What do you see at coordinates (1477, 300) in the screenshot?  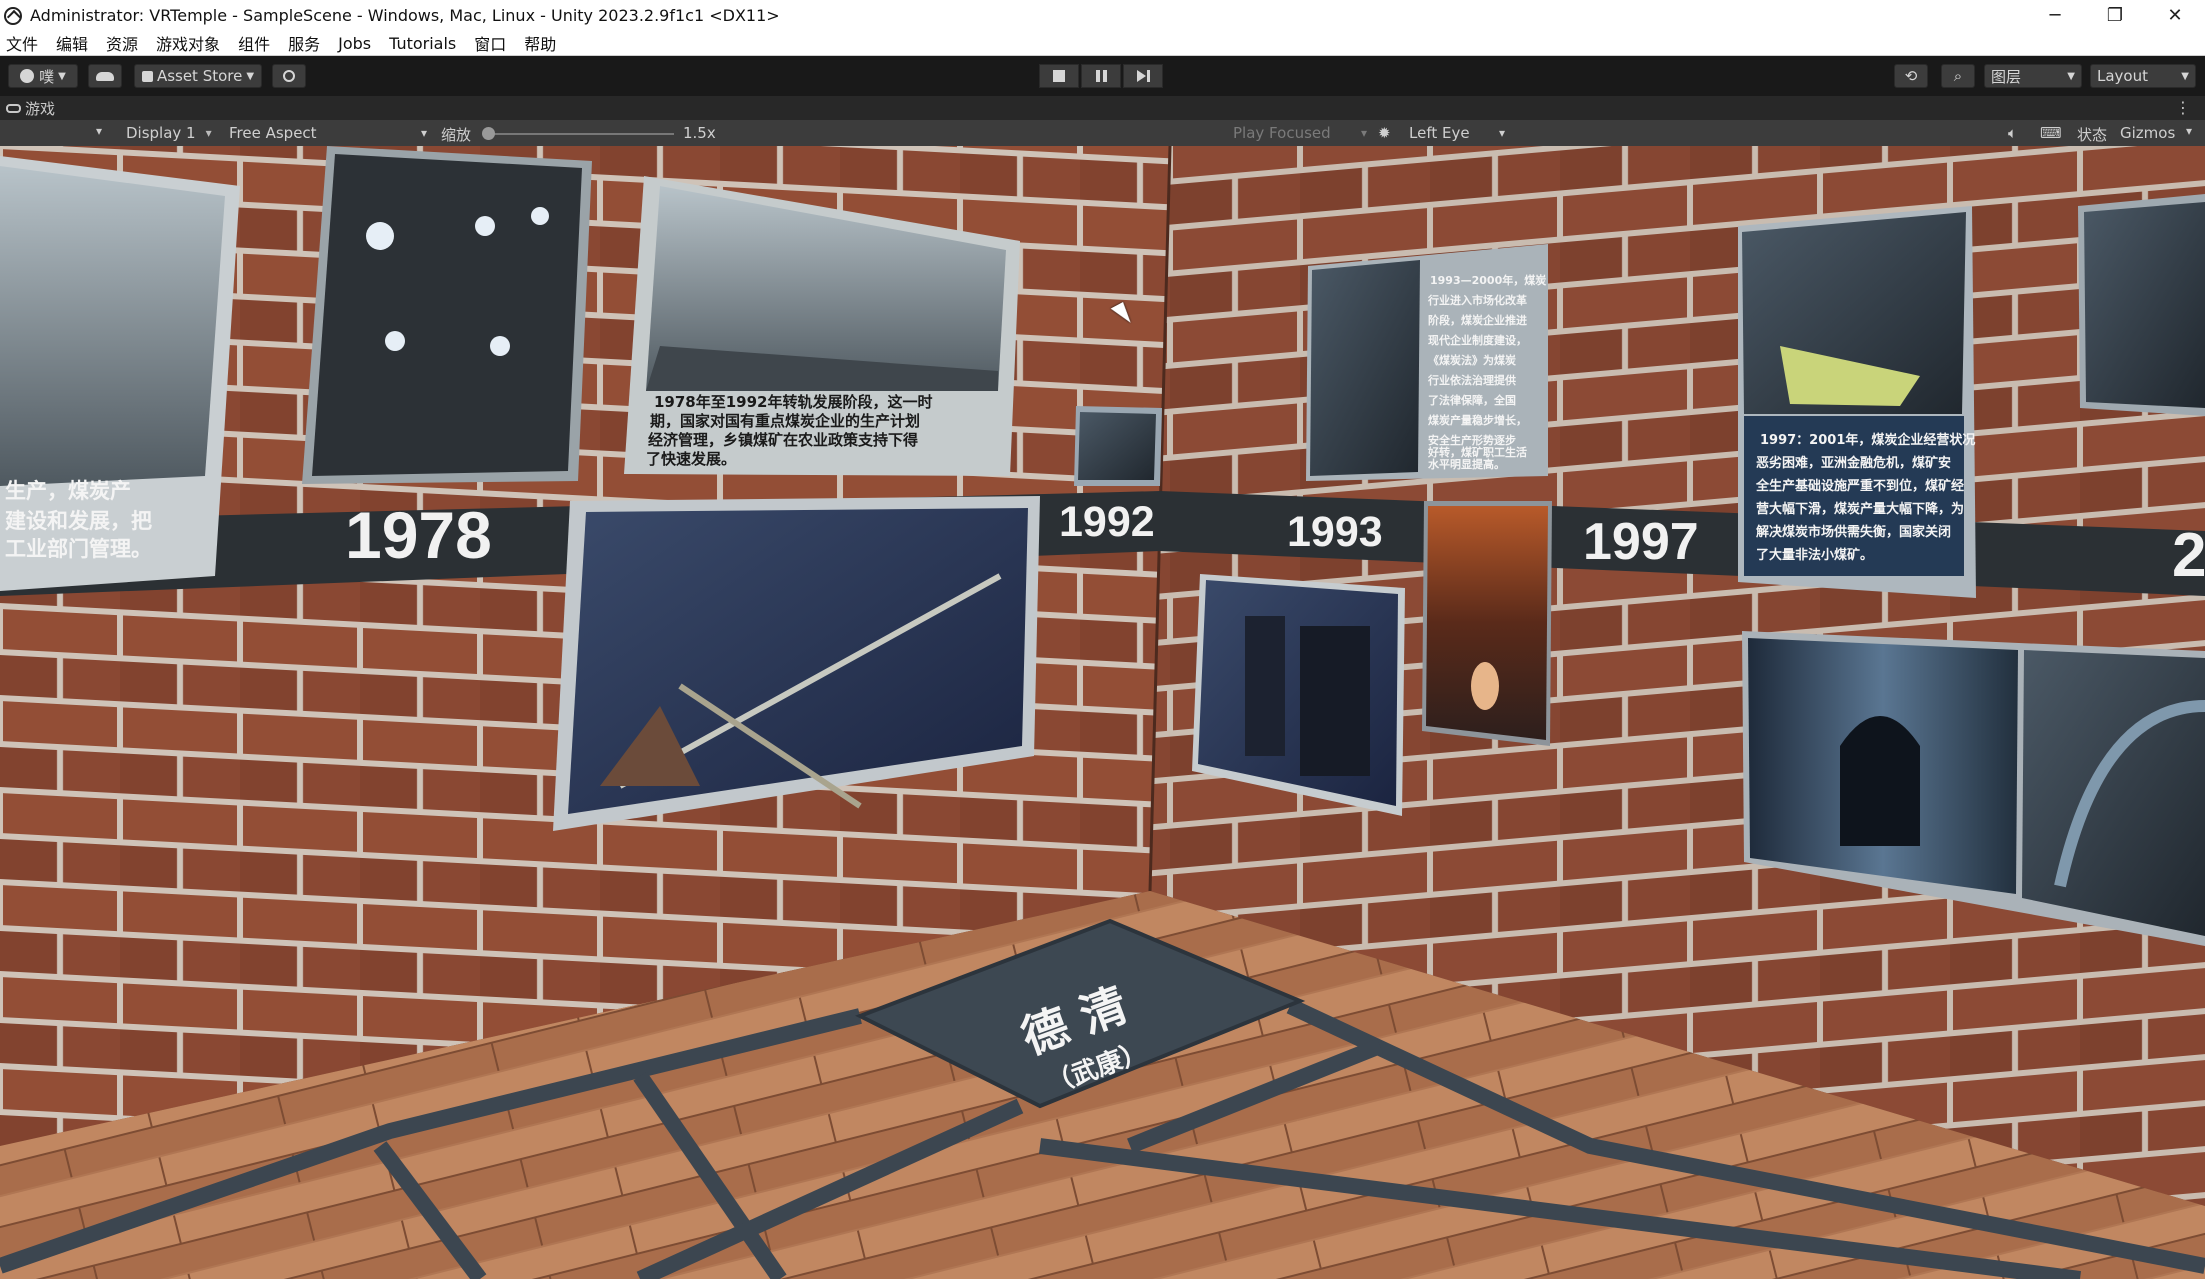 I see `caption-1993-line2: 行业进入市场化改革` at bounding box center [1477, 300].